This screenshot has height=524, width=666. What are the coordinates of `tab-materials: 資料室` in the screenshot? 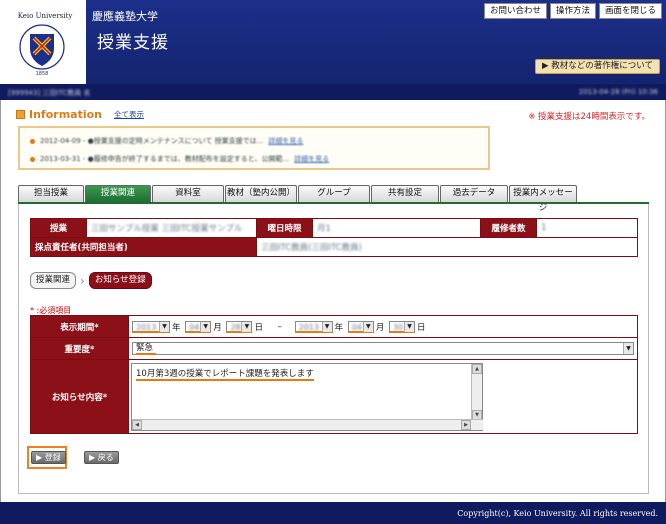 It's located at (188, 193).